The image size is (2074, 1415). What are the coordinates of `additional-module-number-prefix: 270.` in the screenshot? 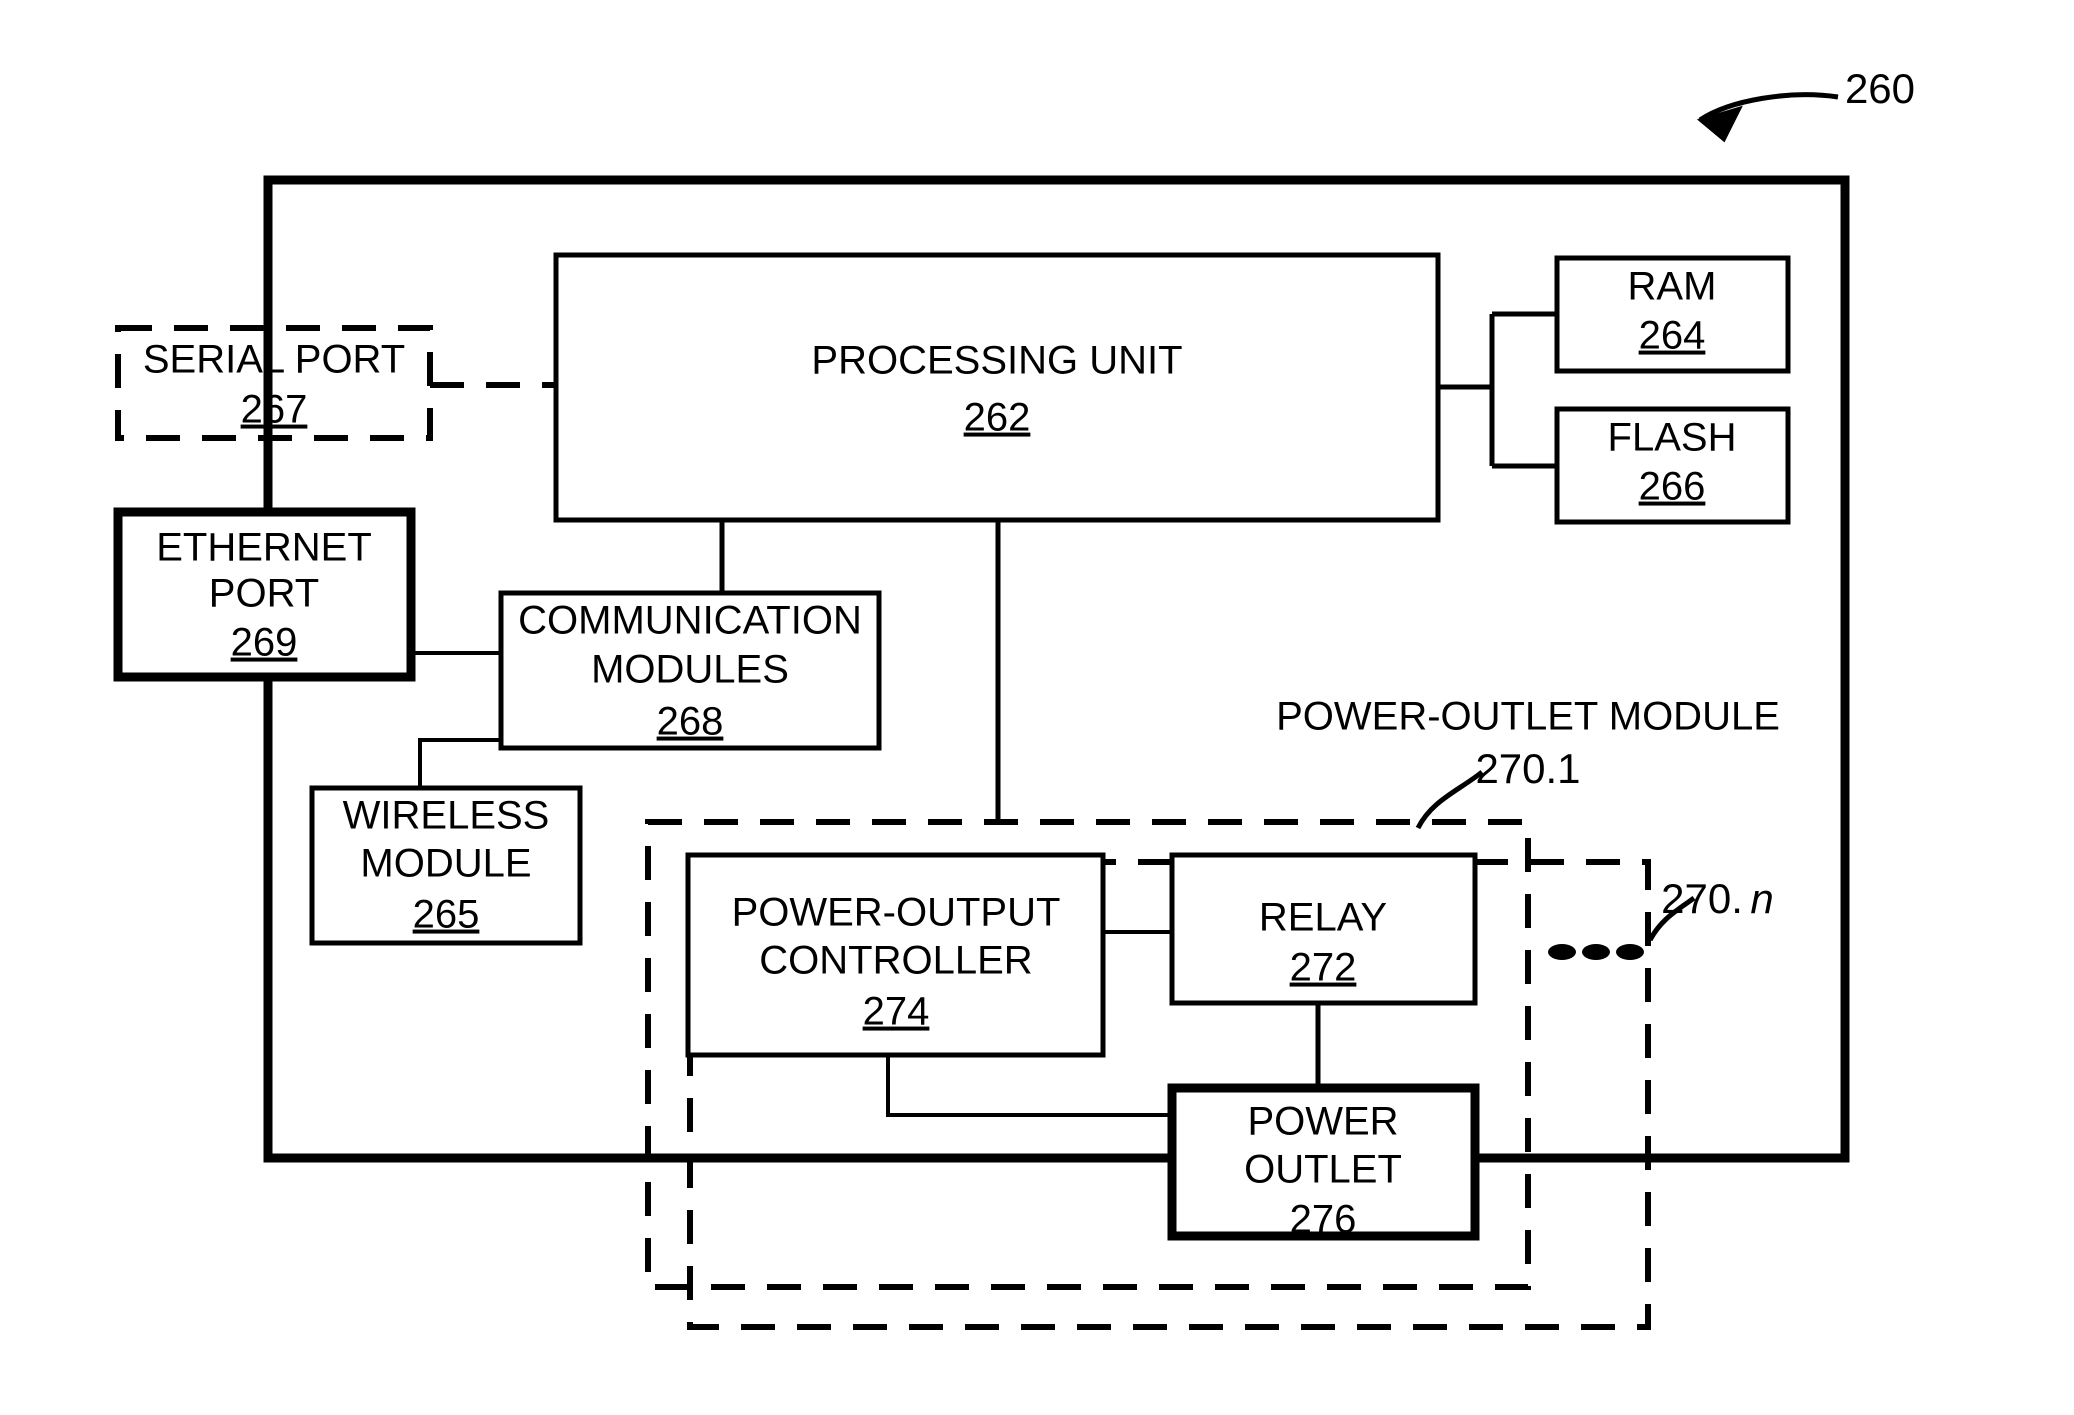 It's located at (1702, 898).